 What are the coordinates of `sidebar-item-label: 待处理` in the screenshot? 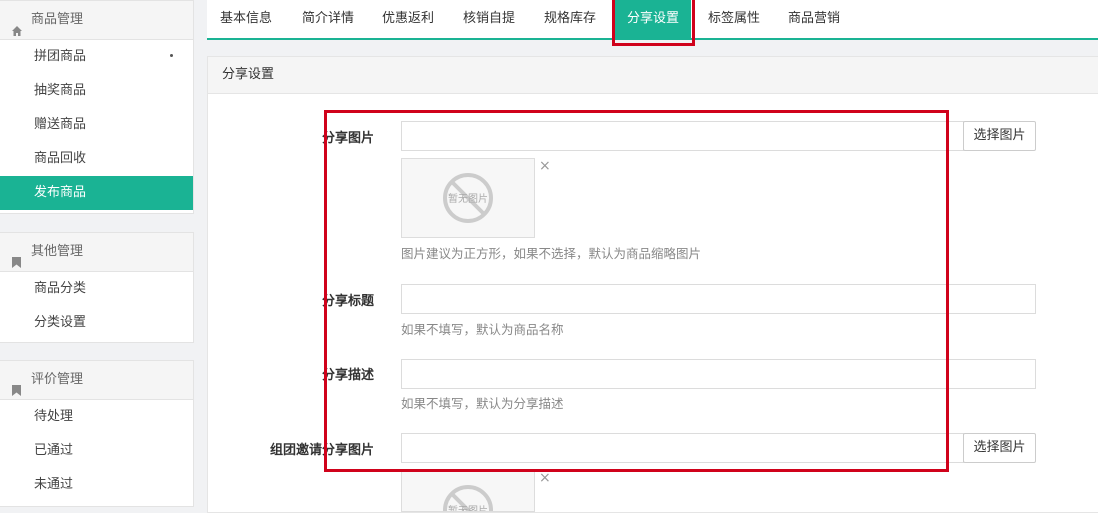 It's located at (54, 416).